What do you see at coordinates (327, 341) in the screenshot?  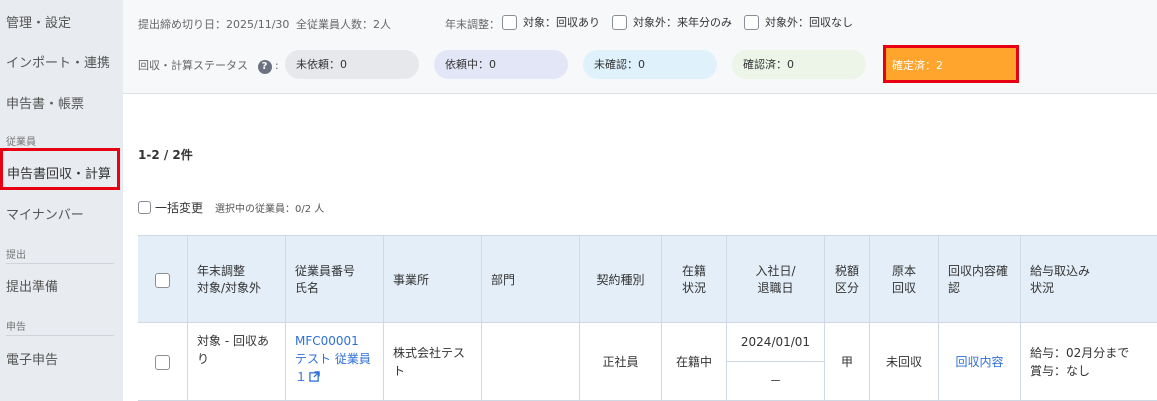 I see `employee-number: MFC00001` at bounding box center [327, 341].